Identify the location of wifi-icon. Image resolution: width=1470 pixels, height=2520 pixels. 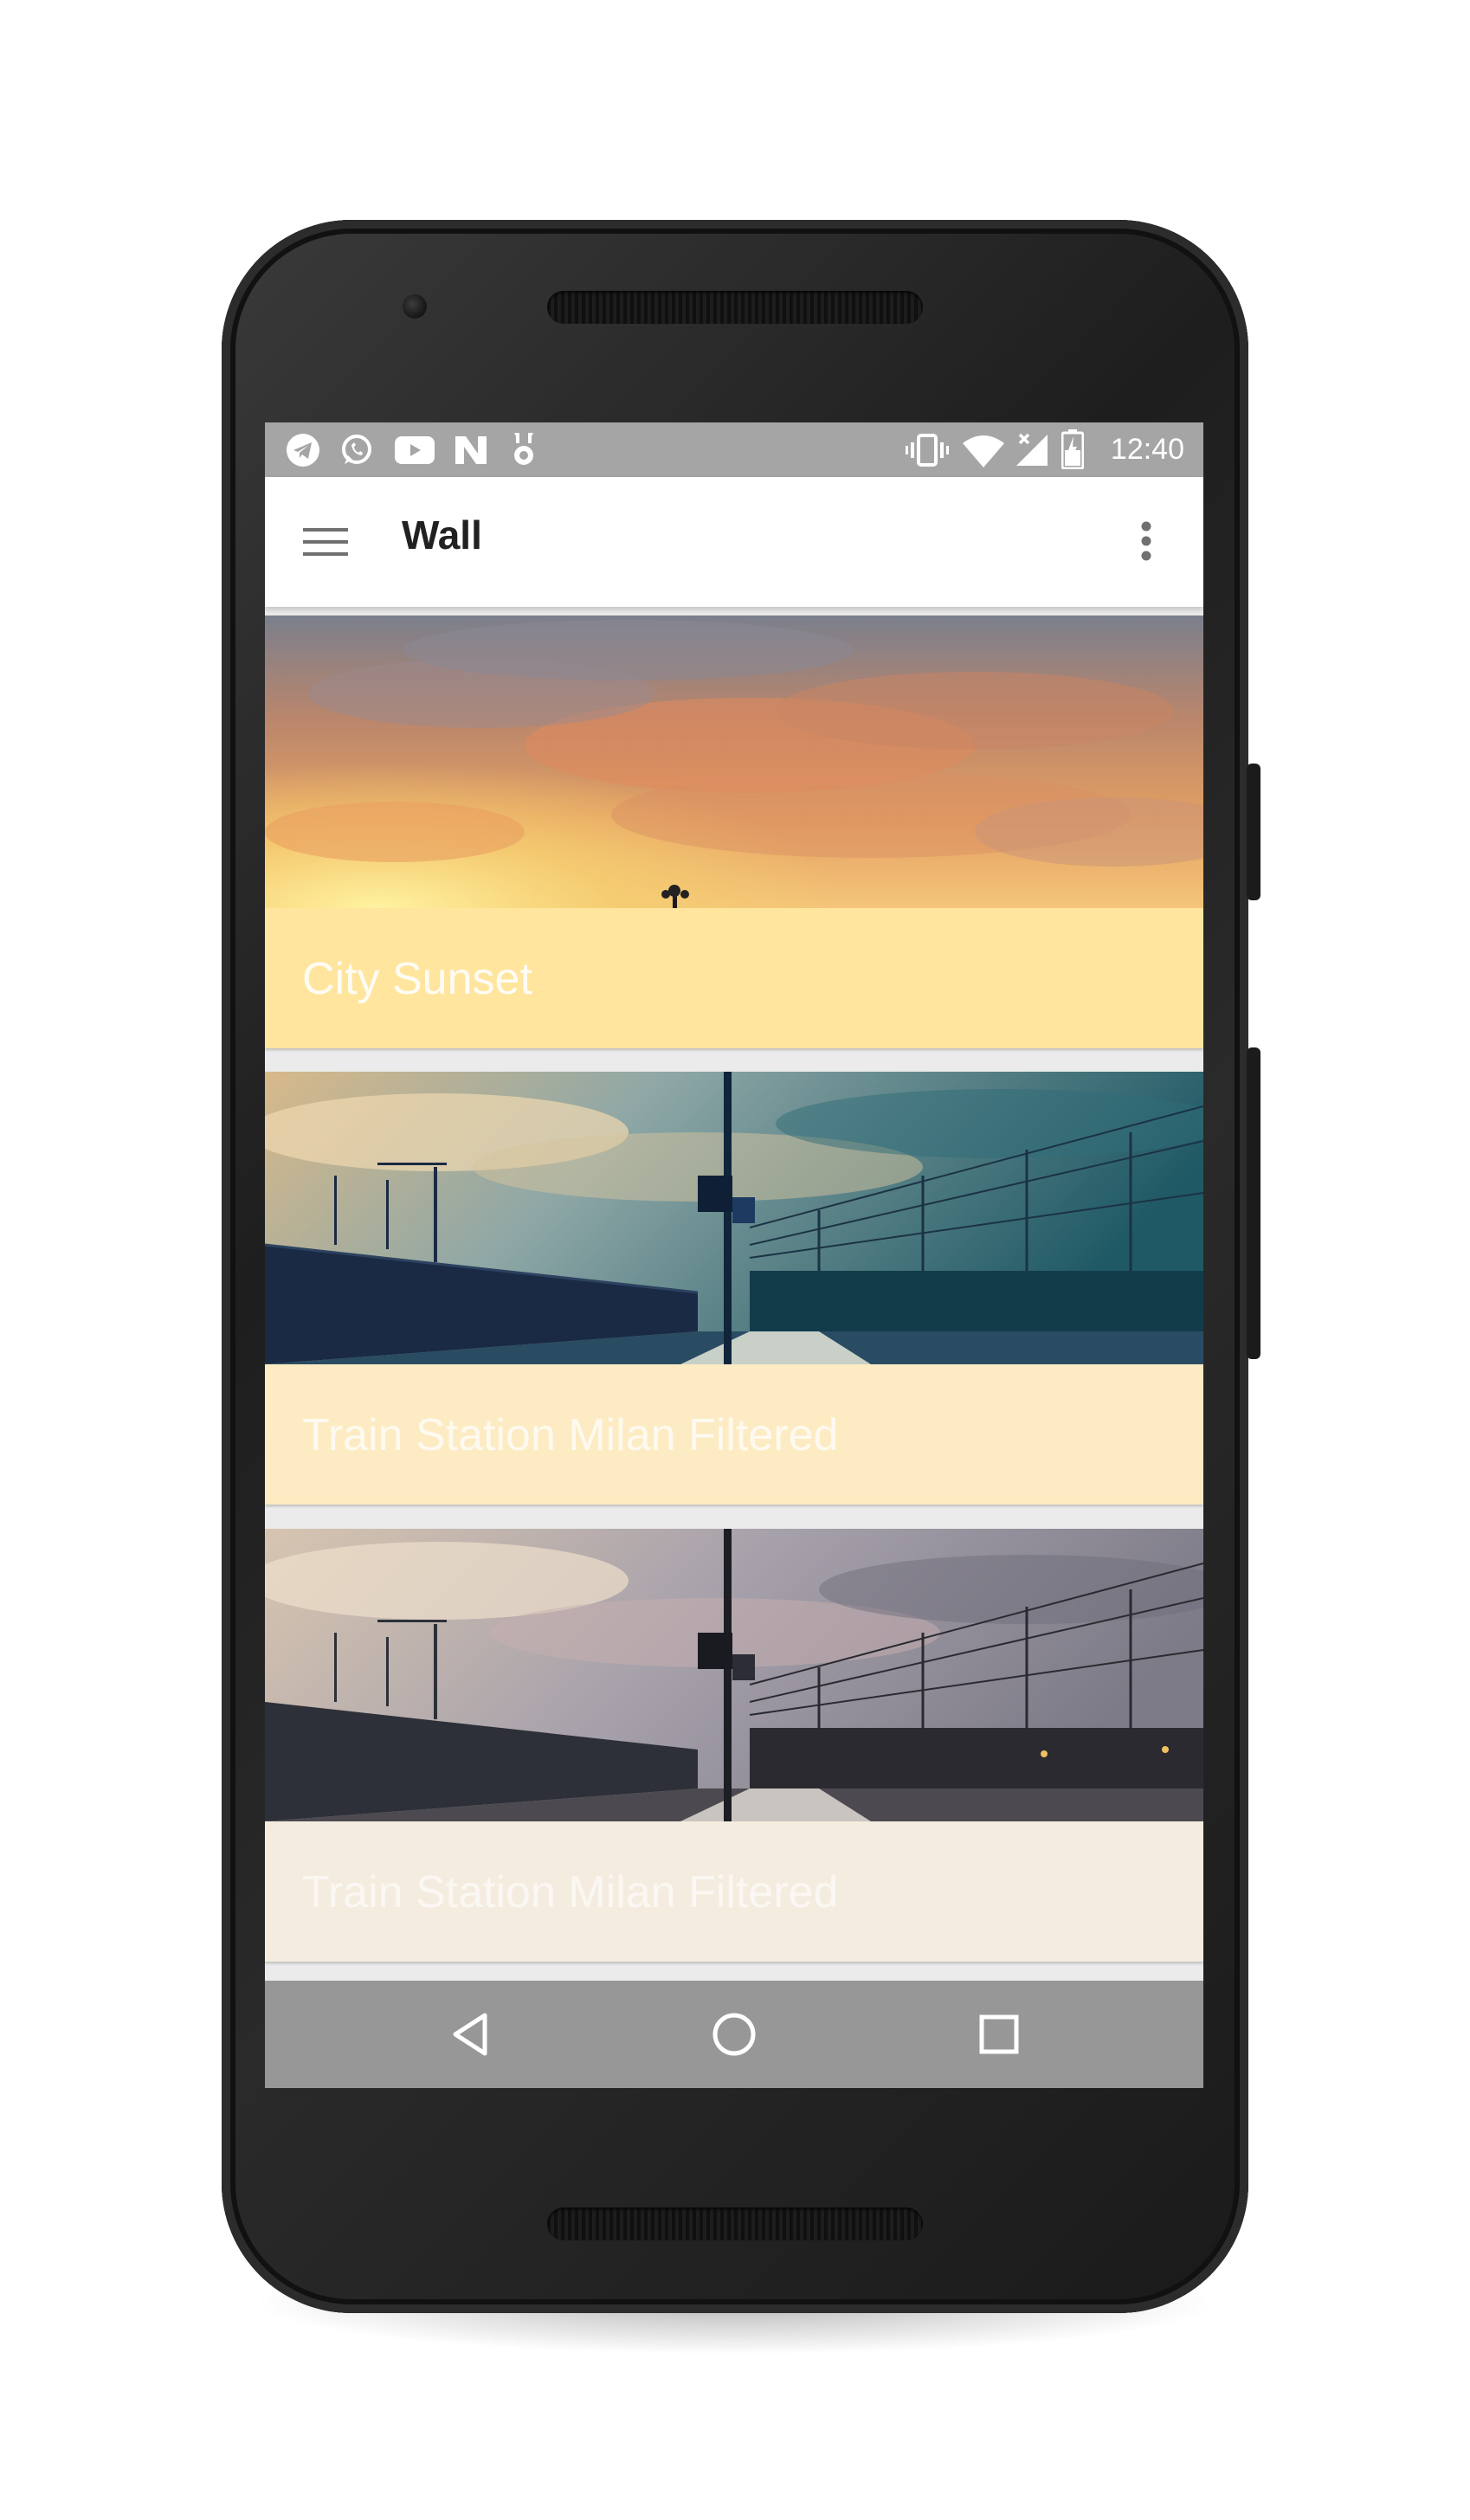
(984, 453).